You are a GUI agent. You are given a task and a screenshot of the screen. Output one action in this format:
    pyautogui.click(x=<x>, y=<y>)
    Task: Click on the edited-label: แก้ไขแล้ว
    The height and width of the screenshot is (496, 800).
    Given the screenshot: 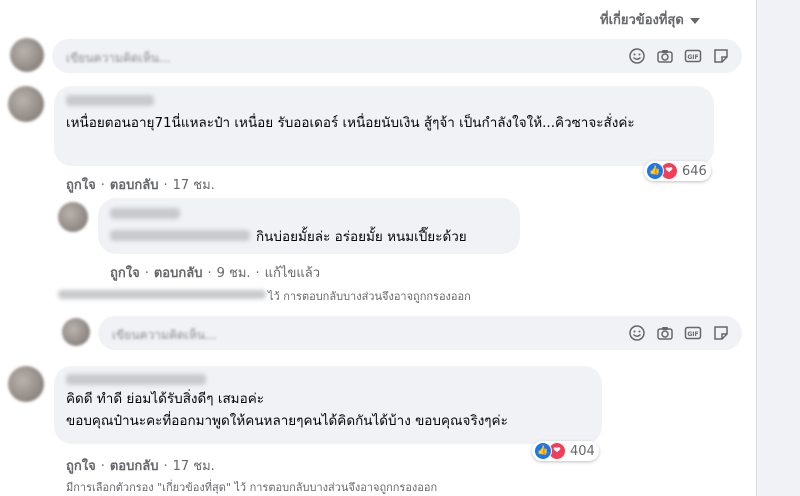 What is the action you would take?
    pyautogui.click(x=292, y=273)
    